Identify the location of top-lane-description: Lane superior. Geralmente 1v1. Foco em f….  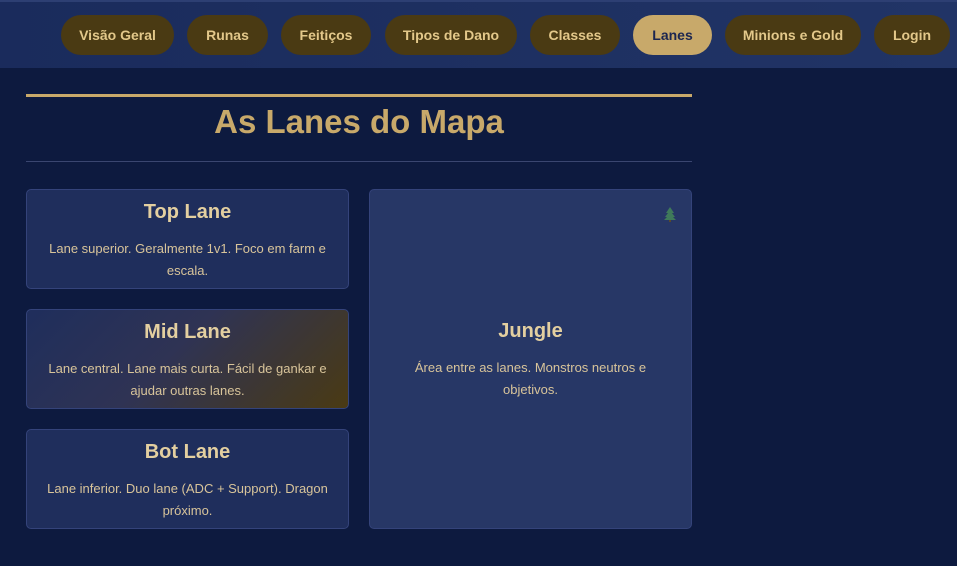
(187, 259).